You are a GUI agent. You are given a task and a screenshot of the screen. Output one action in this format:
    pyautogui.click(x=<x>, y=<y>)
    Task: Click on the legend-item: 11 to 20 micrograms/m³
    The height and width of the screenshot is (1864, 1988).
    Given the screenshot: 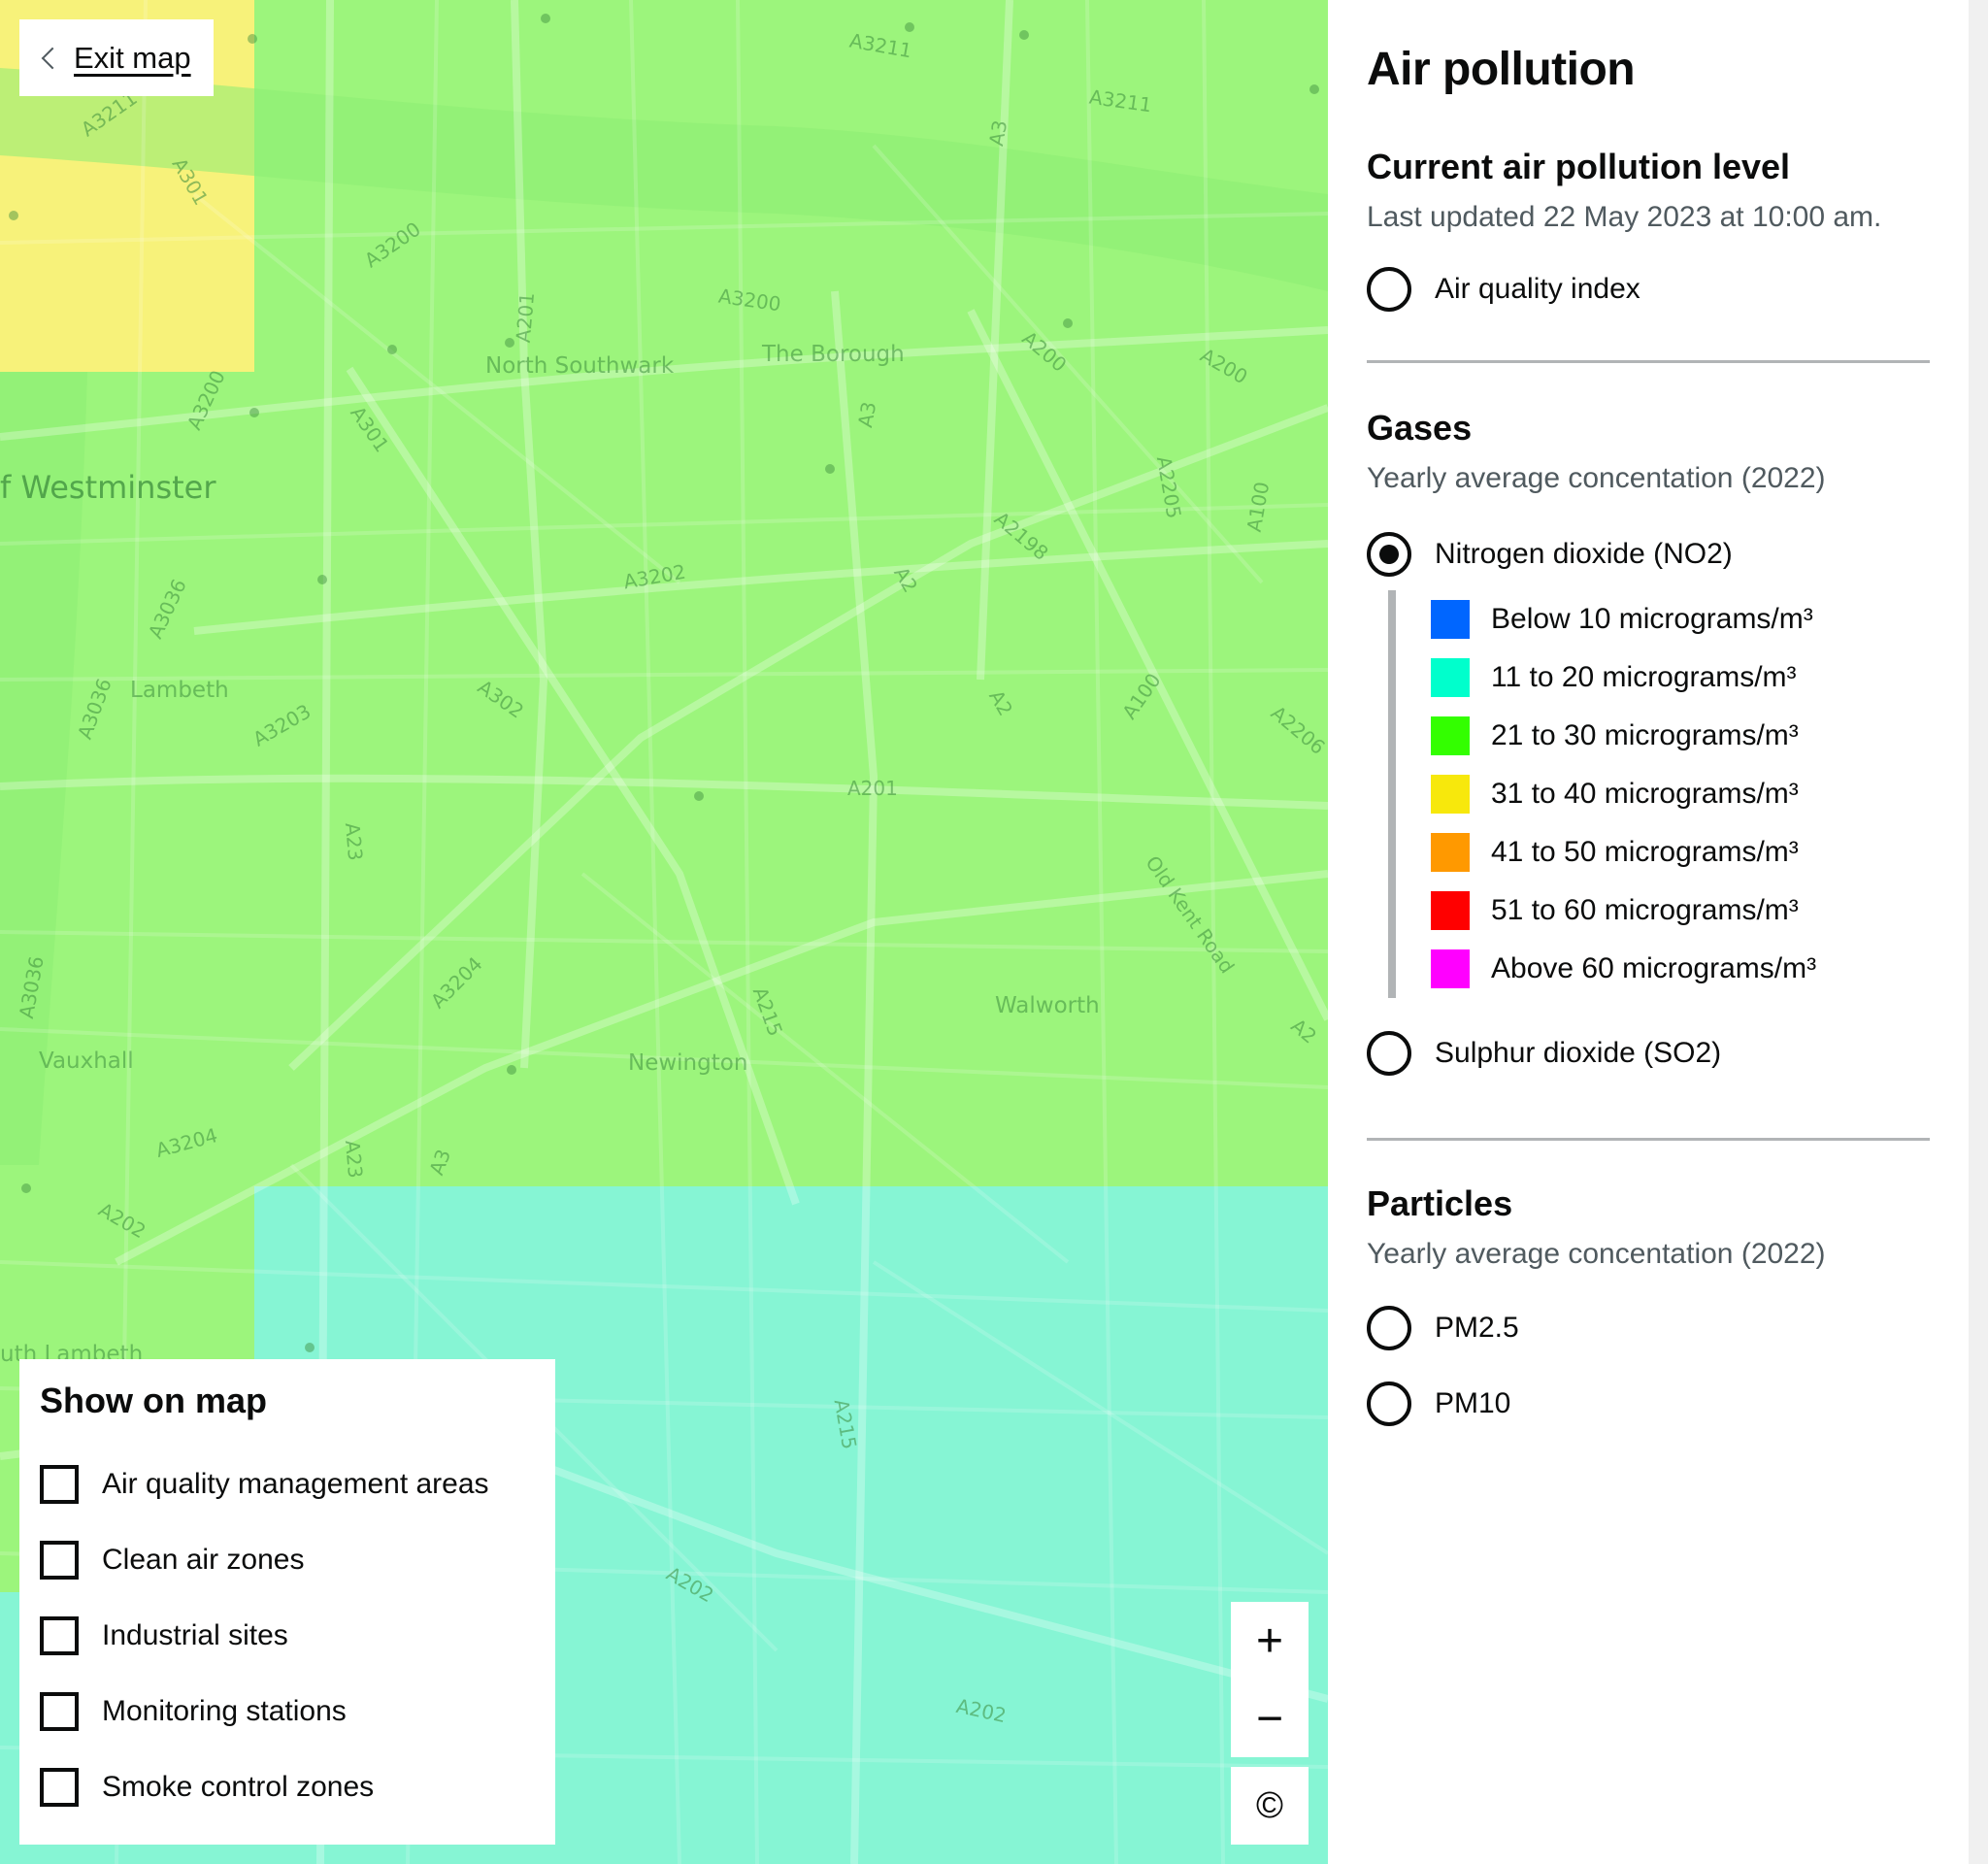 What is the action you would take?
    pyautogui.click(x=1680, y=678)
    